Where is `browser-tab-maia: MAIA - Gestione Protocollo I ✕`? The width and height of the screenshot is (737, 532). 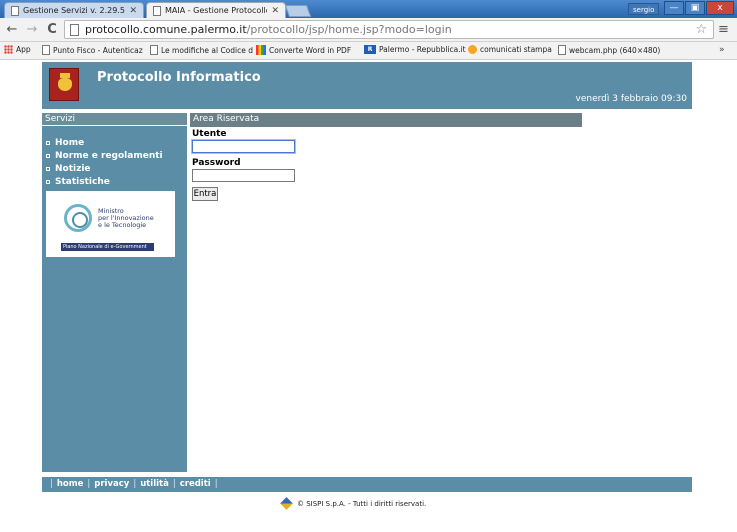 browser-tab-maia: MAIA - Gestione Protocollo I ✕ is located at coordinates (216, 10).